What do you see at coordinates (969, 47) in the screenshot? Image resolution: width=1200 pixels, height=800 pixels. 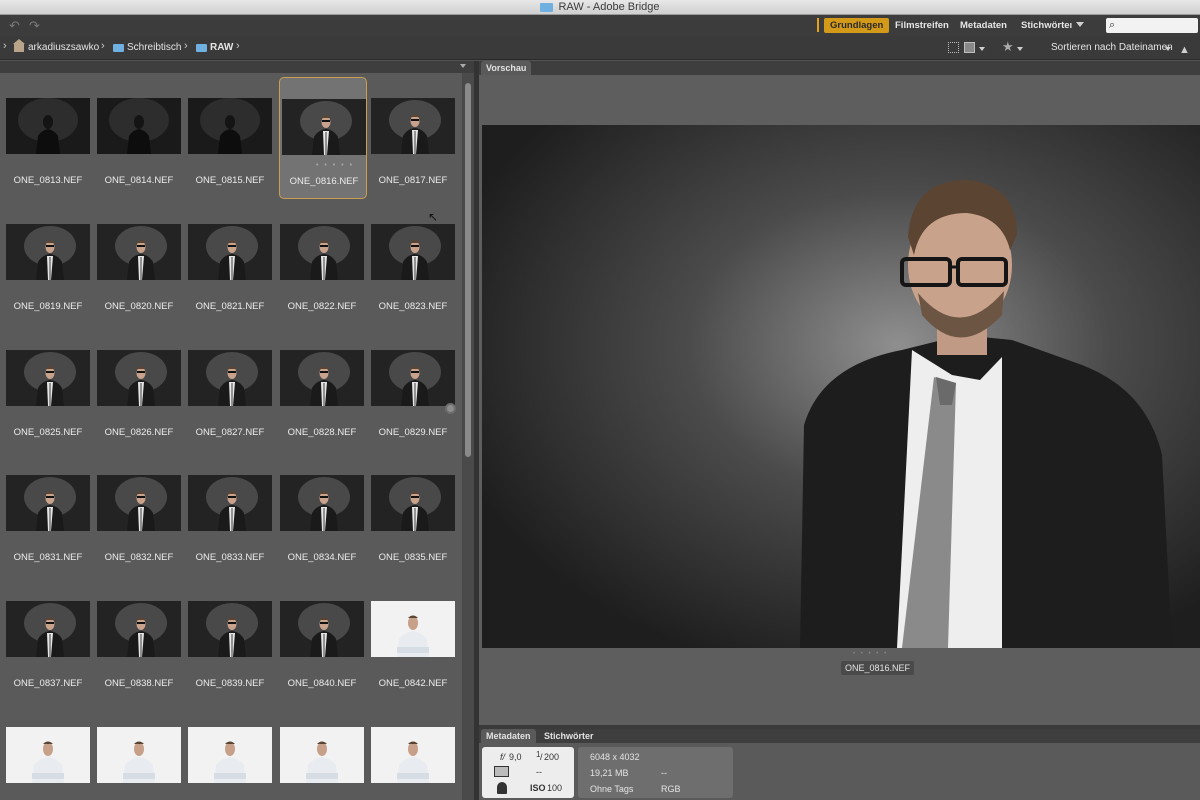 I see `view-mode-icon` at bounding box center [969, 47].